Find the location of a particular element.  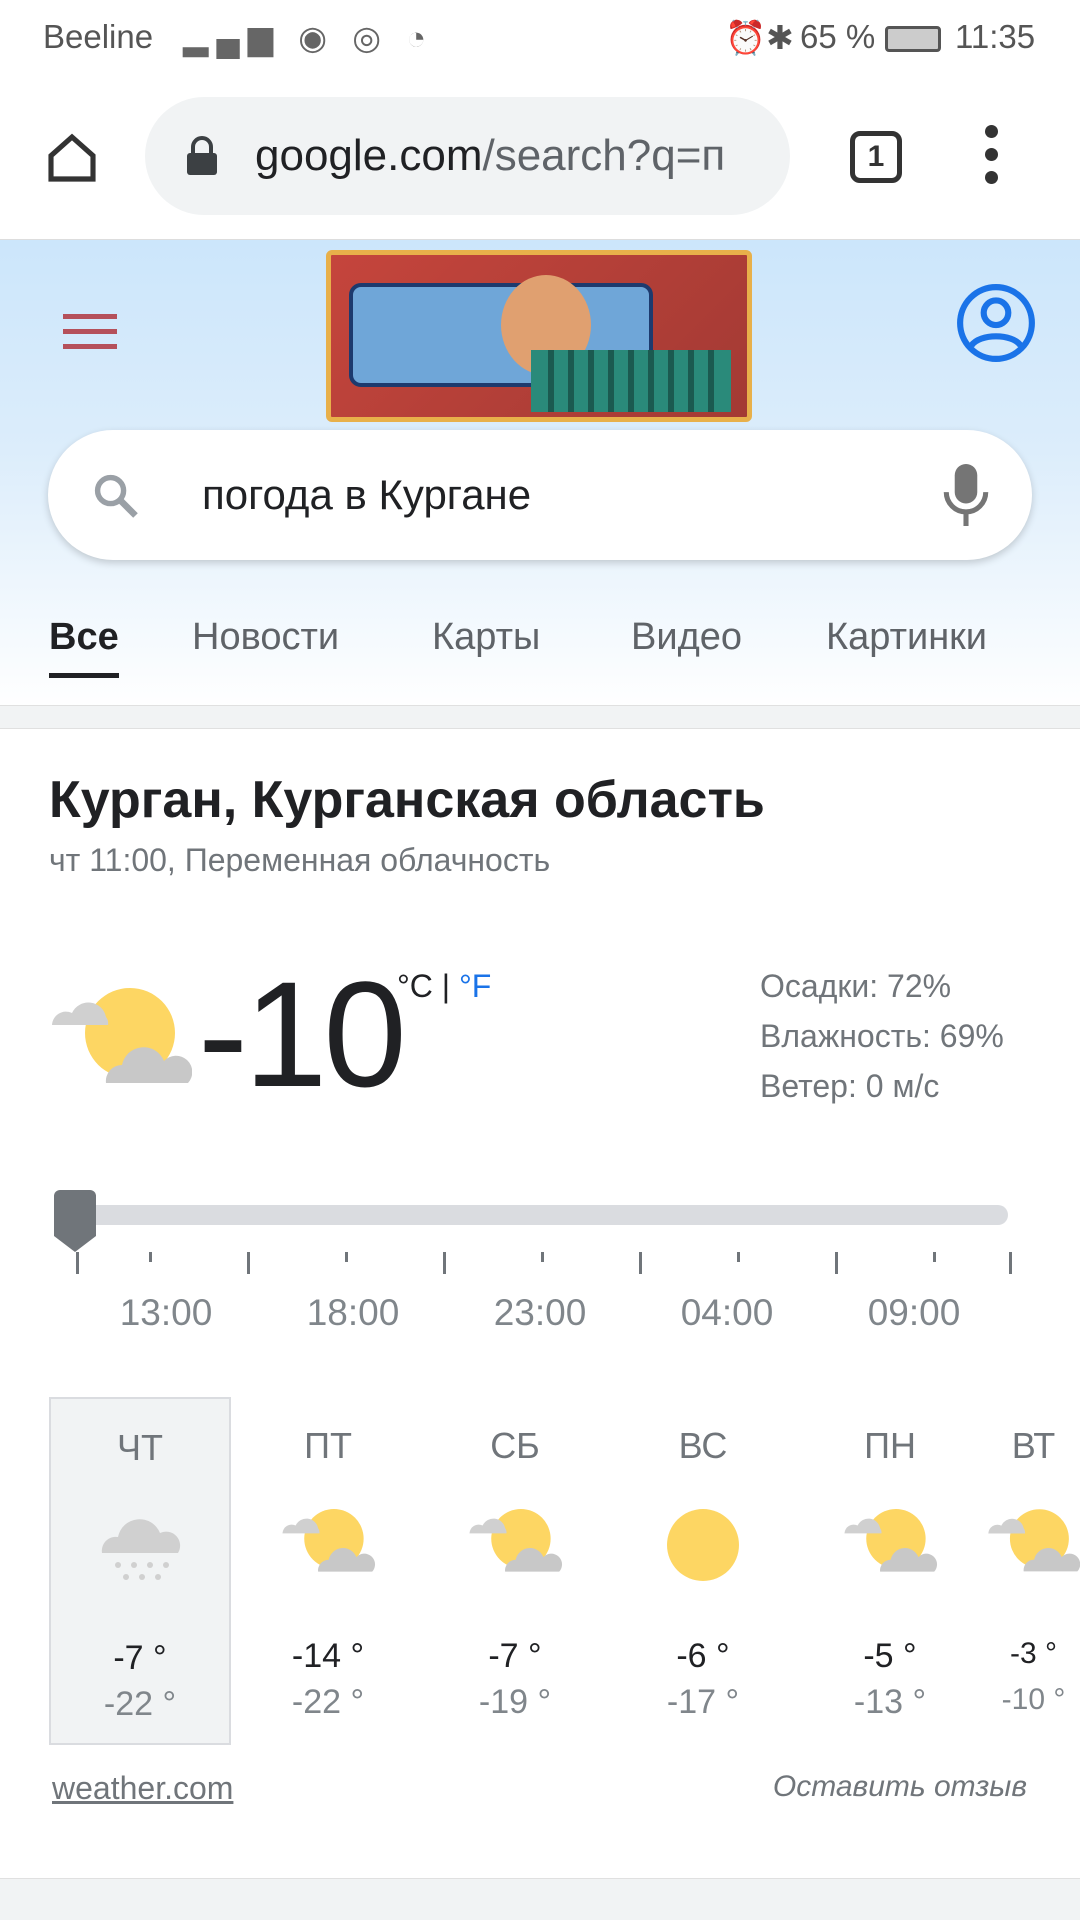

search-icon is located at coordinates (116, 496).